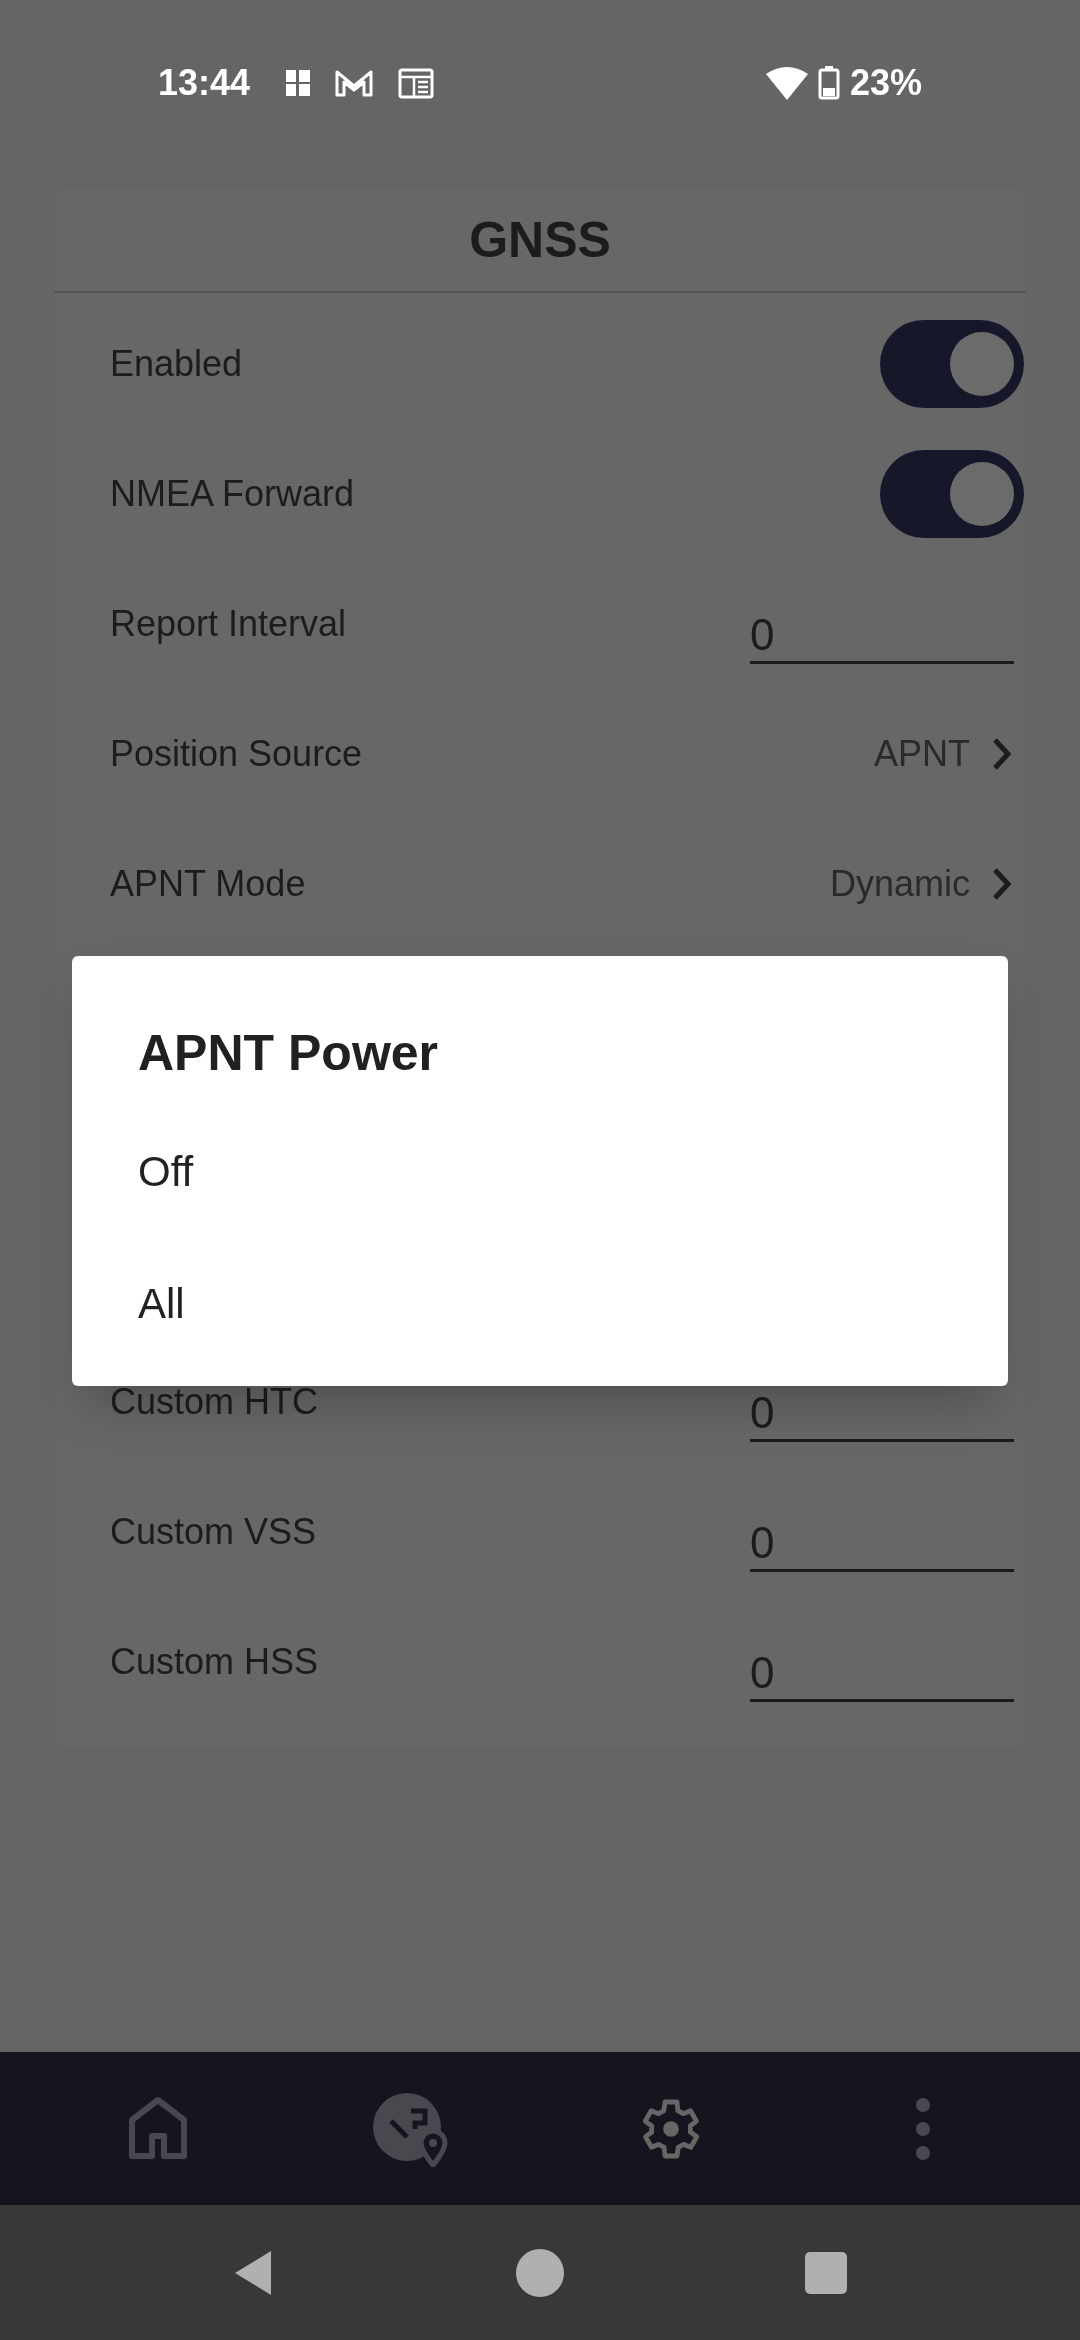  I want to click on setting-label: Report Interval, so click(228, 624).